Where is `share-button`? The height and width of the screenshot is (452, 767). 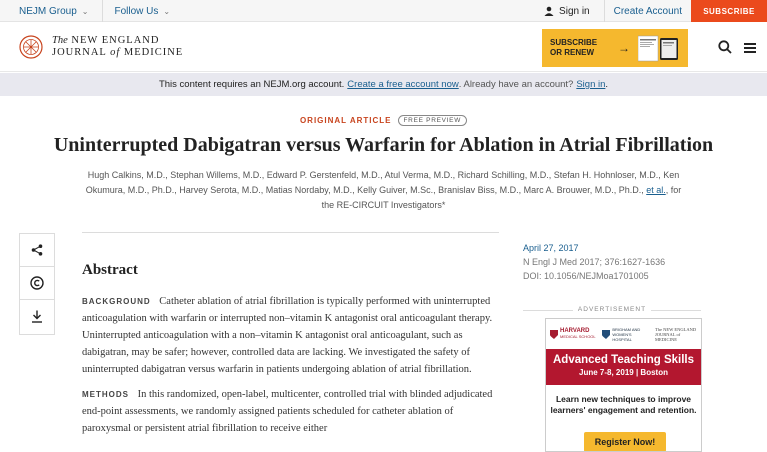
share-button is located at coordinates (37, 250).